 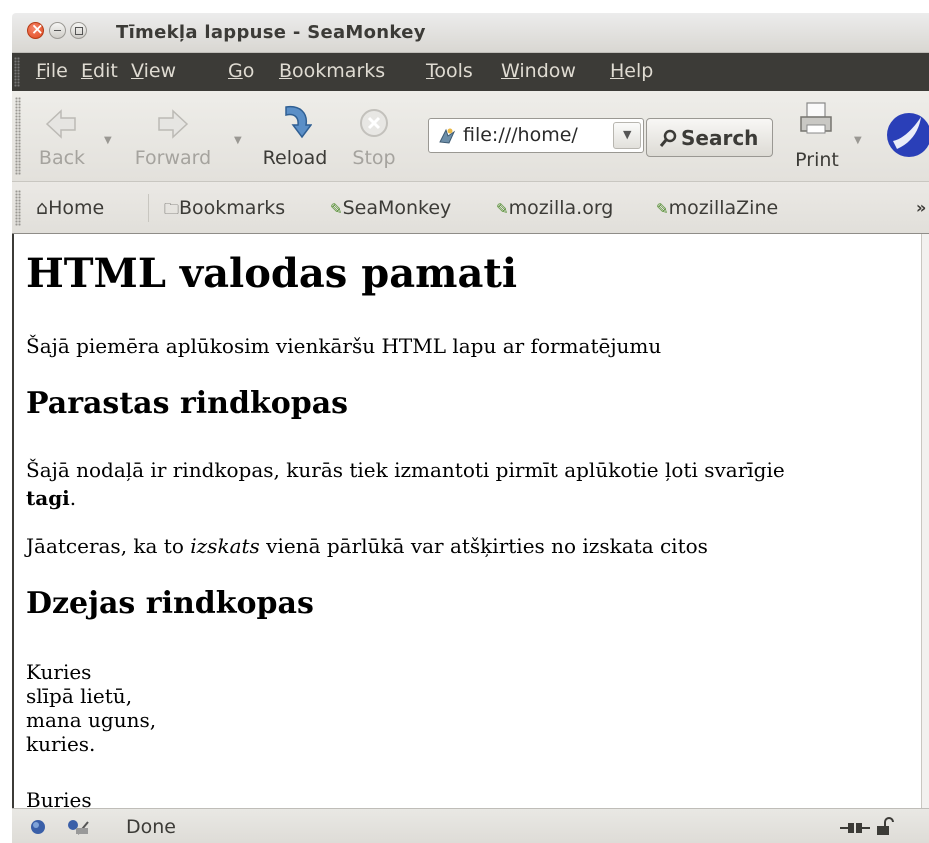 I want to click on maximize-window-button, so click(x=78, y=30).